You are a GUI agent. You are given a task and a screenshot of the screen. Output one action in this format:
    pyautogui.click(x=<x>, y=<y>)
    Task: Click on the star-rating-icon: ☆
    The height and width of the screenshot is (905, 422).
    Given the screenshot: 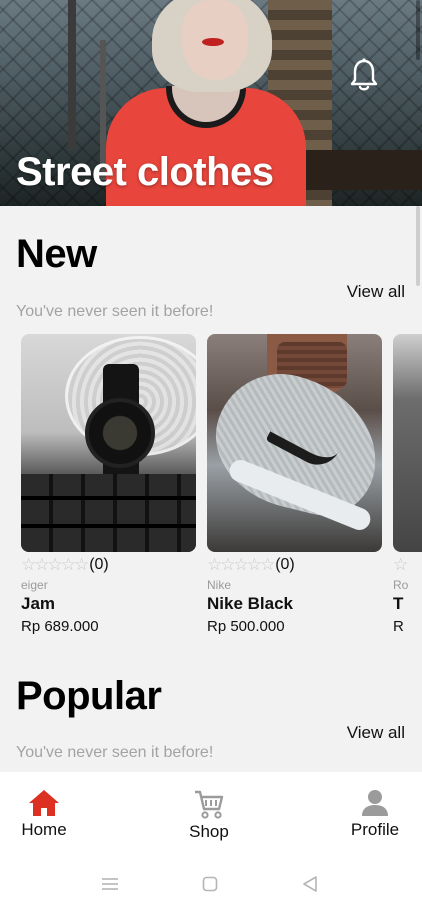 What is the action you would take?
    pyautogui.click(x=400, y=565)
    